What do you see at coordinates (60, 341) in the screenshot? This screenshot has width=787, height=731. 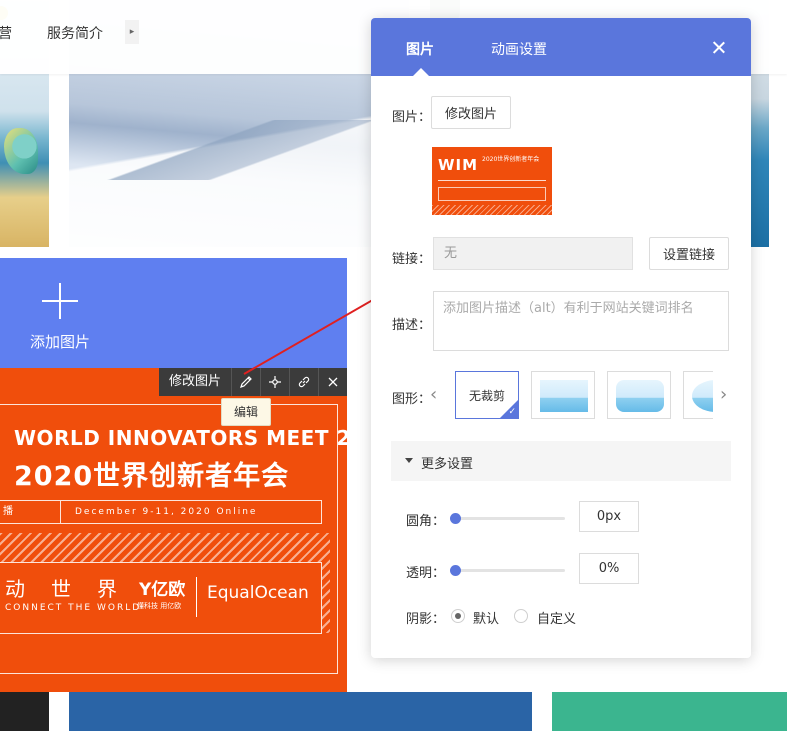 I see `add-image-label: 添加图片` at bounding box center [60, 341].